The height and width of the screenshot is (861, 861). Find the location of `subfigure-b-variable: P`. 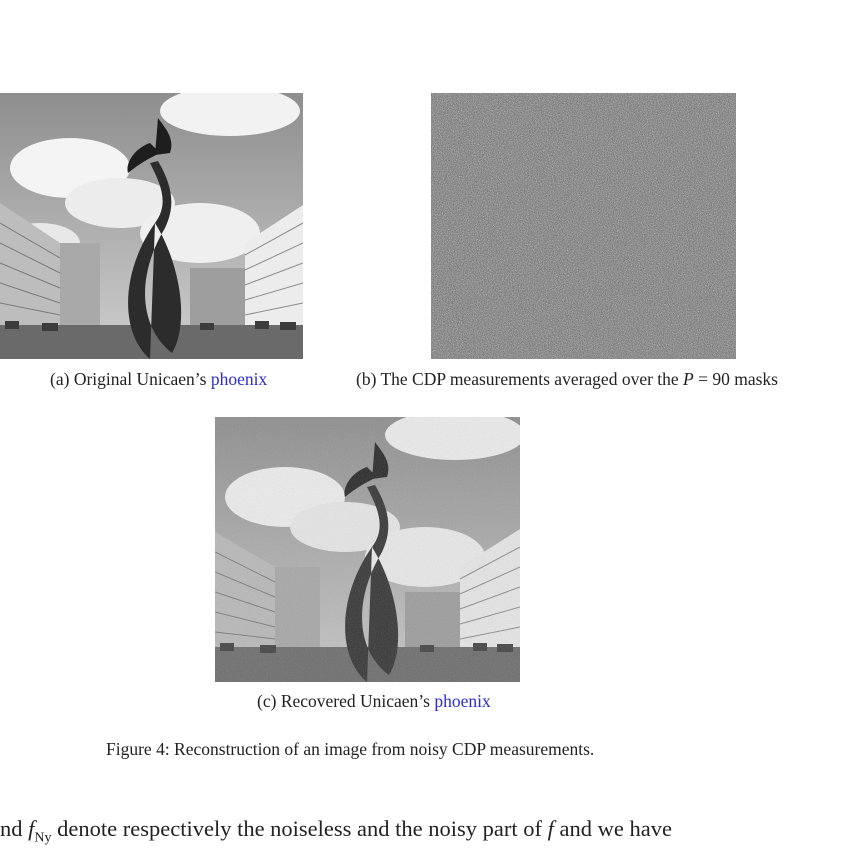

subfigure-b-variable: P is located at coordinates (688, 379).